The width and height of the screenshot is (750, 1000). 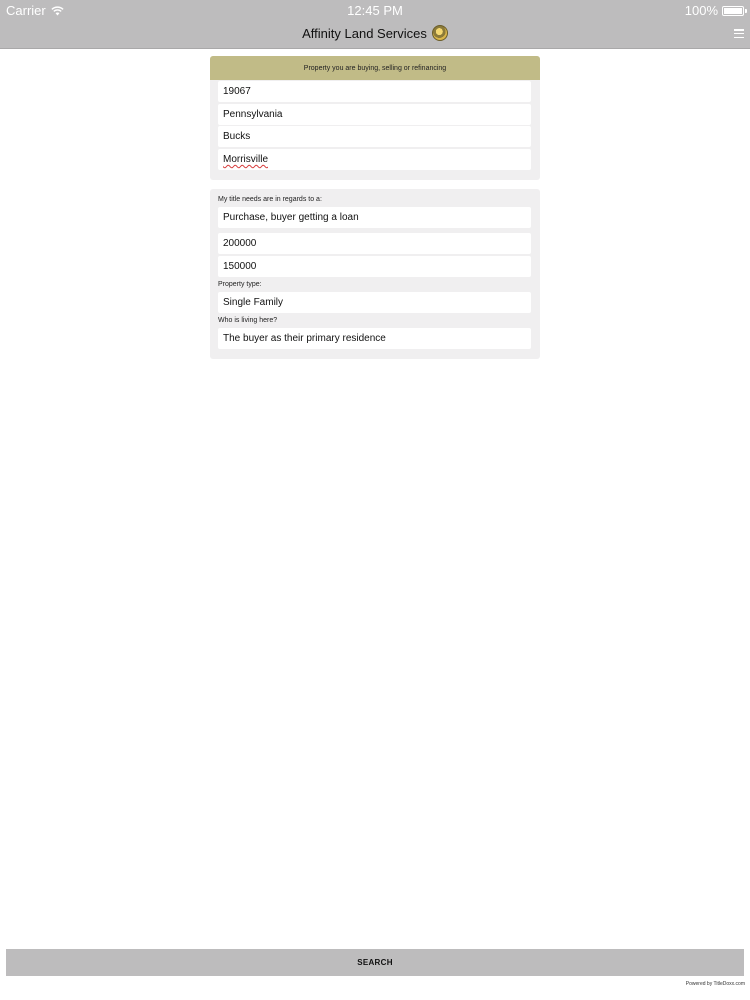 I want to click on property-type-select: Single Family, so click(x=374, y=302).